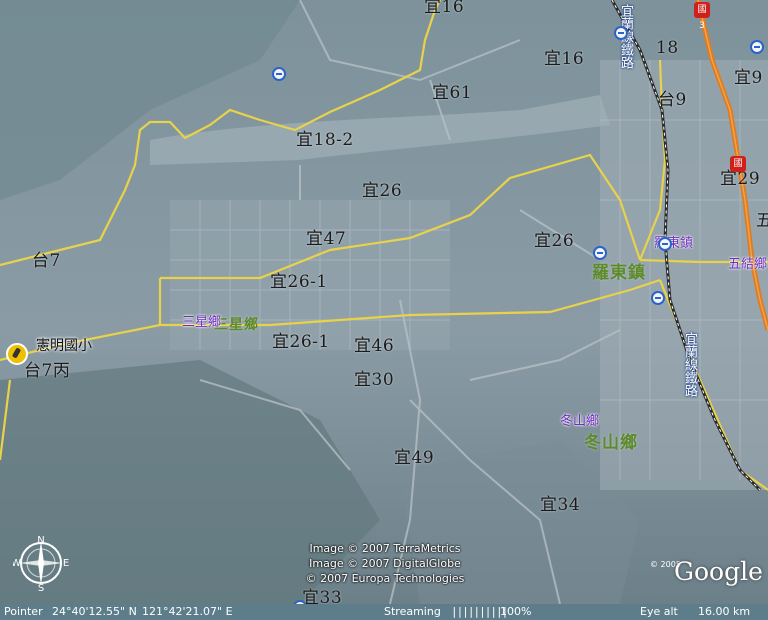  Describe the element at coordinates (516, 611) in the screenshot. I see `streaming-percent: 100%` at that location.